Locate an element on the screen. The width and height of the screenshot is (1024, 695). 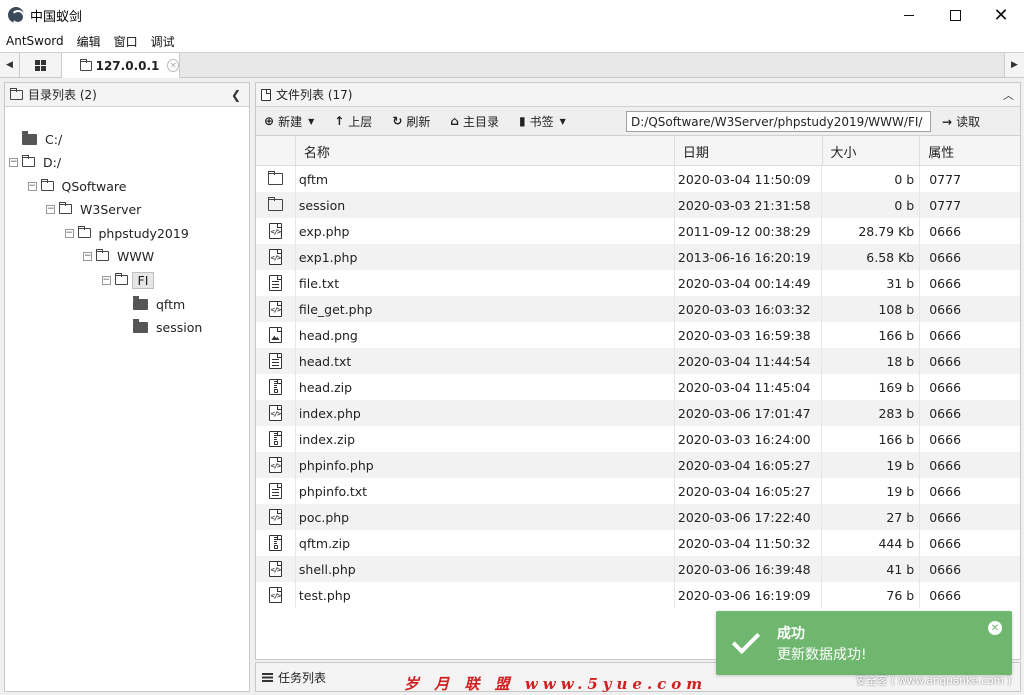
menu-debug: 调试 is located at coordinates (163, 41).